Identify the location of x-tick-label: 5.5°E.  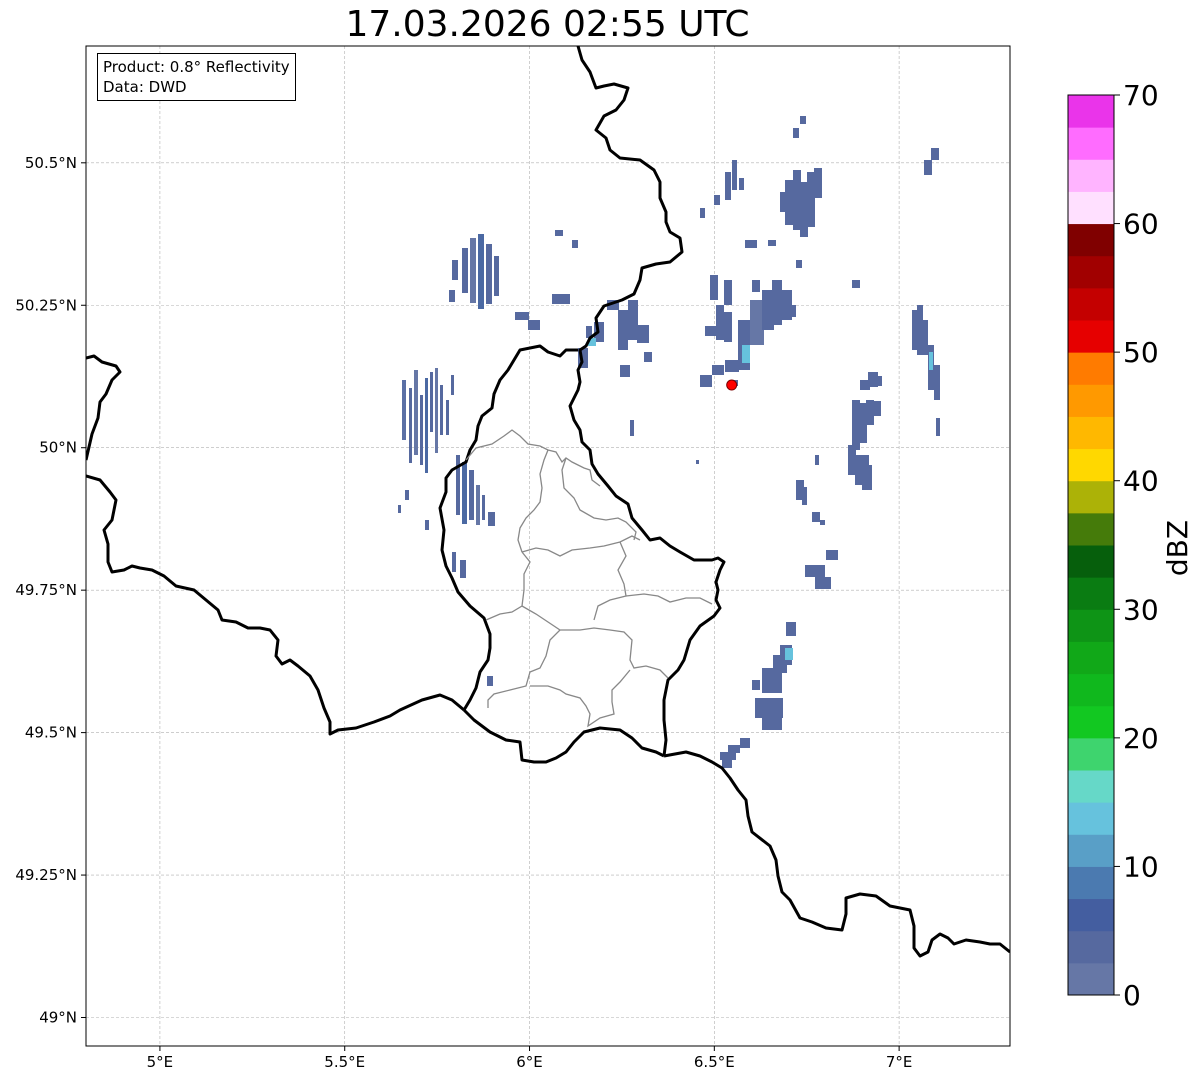
(344, 1062).